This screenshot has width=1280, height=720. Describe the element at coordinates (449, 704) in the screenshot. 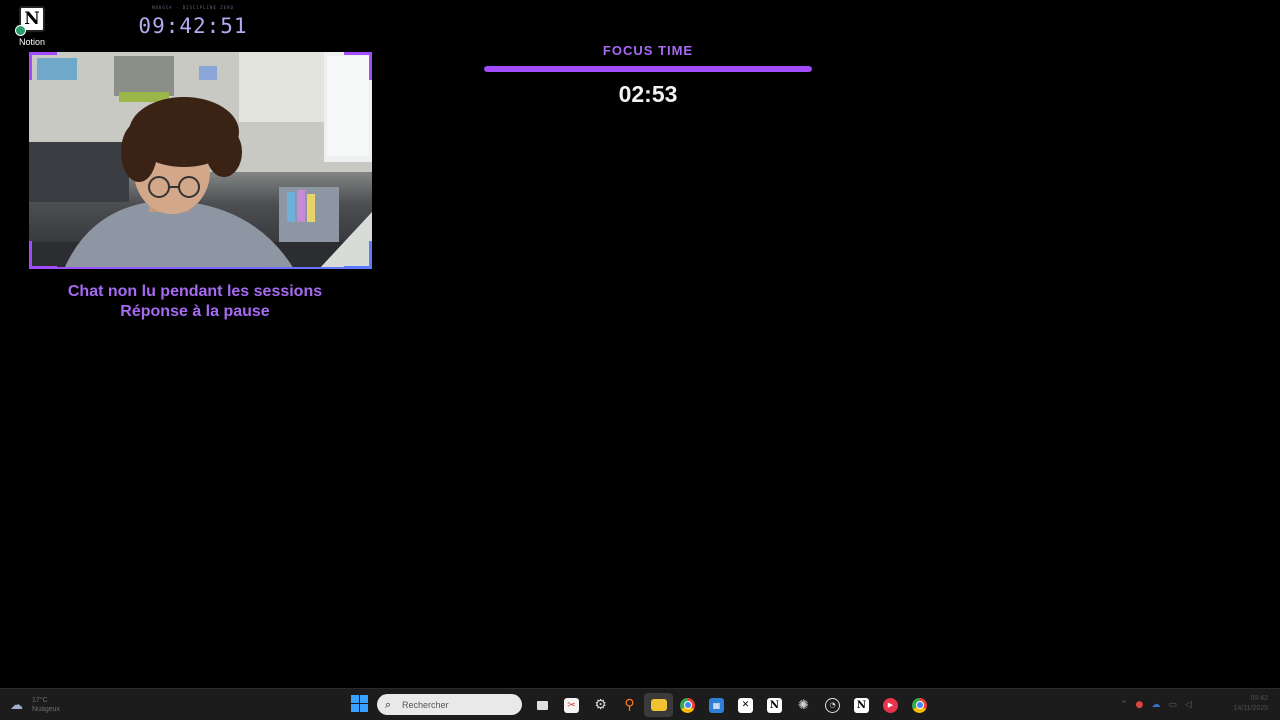

I see `taskbar-search: ⌕ Rechercher` at that location.